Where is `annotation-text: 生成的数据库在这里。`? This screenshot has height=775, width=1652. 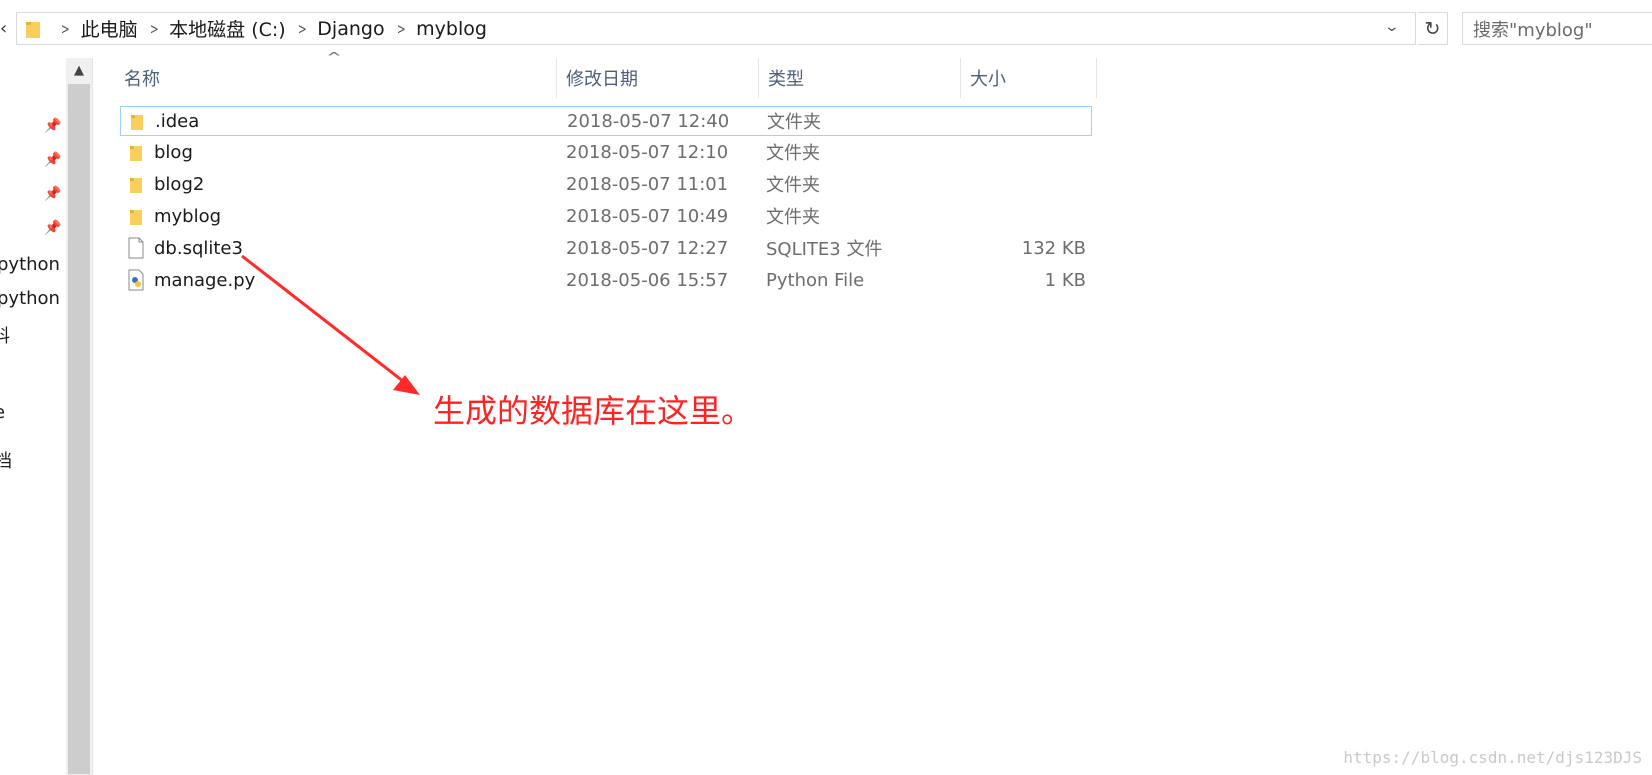 annotation-text: 生成的数据库在这里。 is located at coordinates (593, 411).